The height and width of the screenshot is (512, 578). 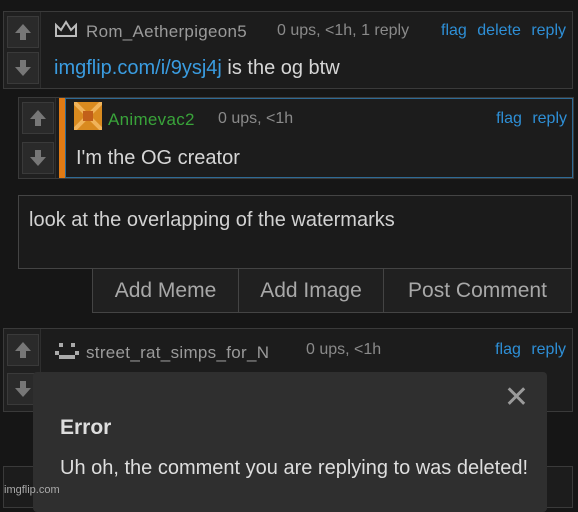 What do you see at coordinates (280, 68) in the screenshot?
I see `comment-text-tail: is the og btw` at bounding box center [280, 68].